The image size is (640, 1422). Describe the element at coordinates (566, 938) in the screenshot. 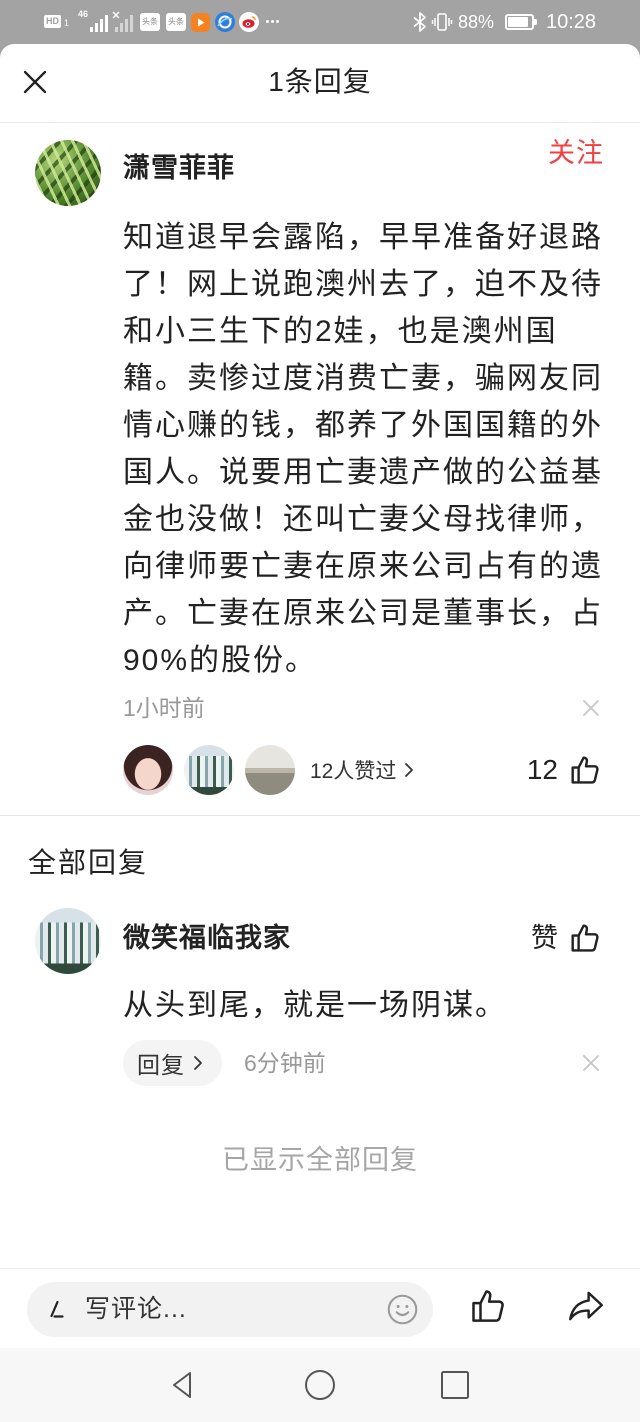

I see `like-button: 赞` at that location.